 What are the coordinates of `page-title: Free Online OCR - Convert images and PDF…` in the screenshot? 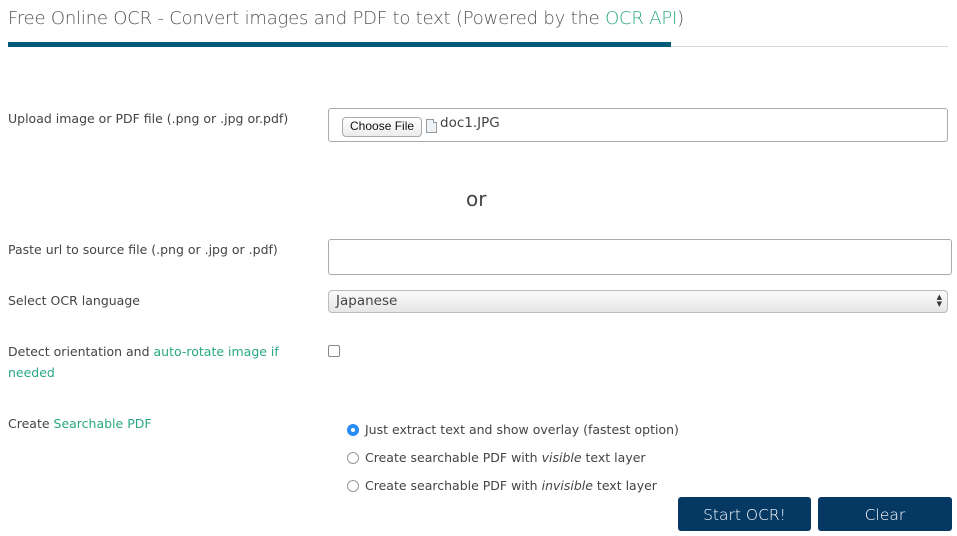 It's located at (346, 18).